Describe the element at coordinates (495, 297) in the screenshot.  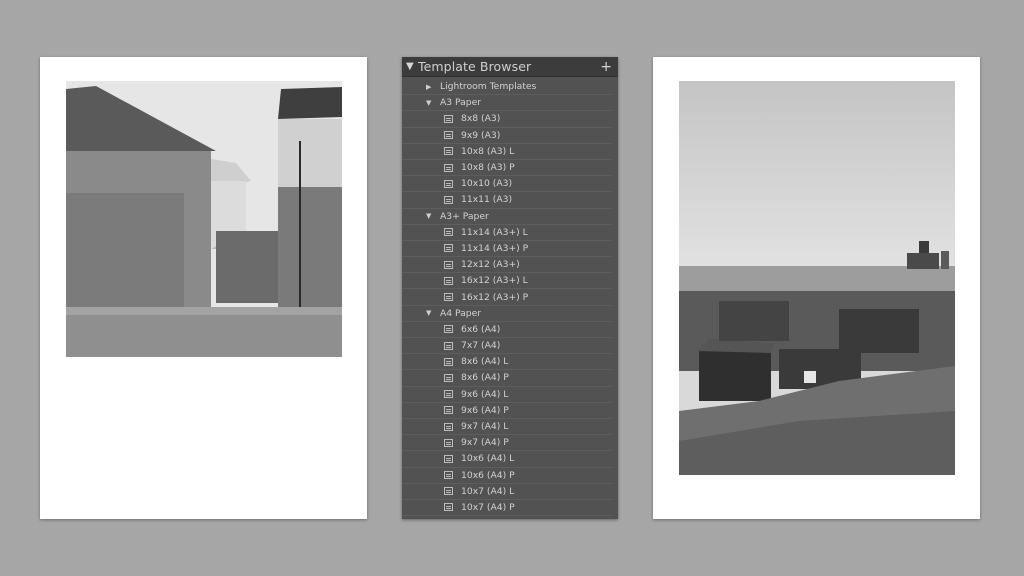
I see `tree-label: 16x12 (A3+) P` at that location.